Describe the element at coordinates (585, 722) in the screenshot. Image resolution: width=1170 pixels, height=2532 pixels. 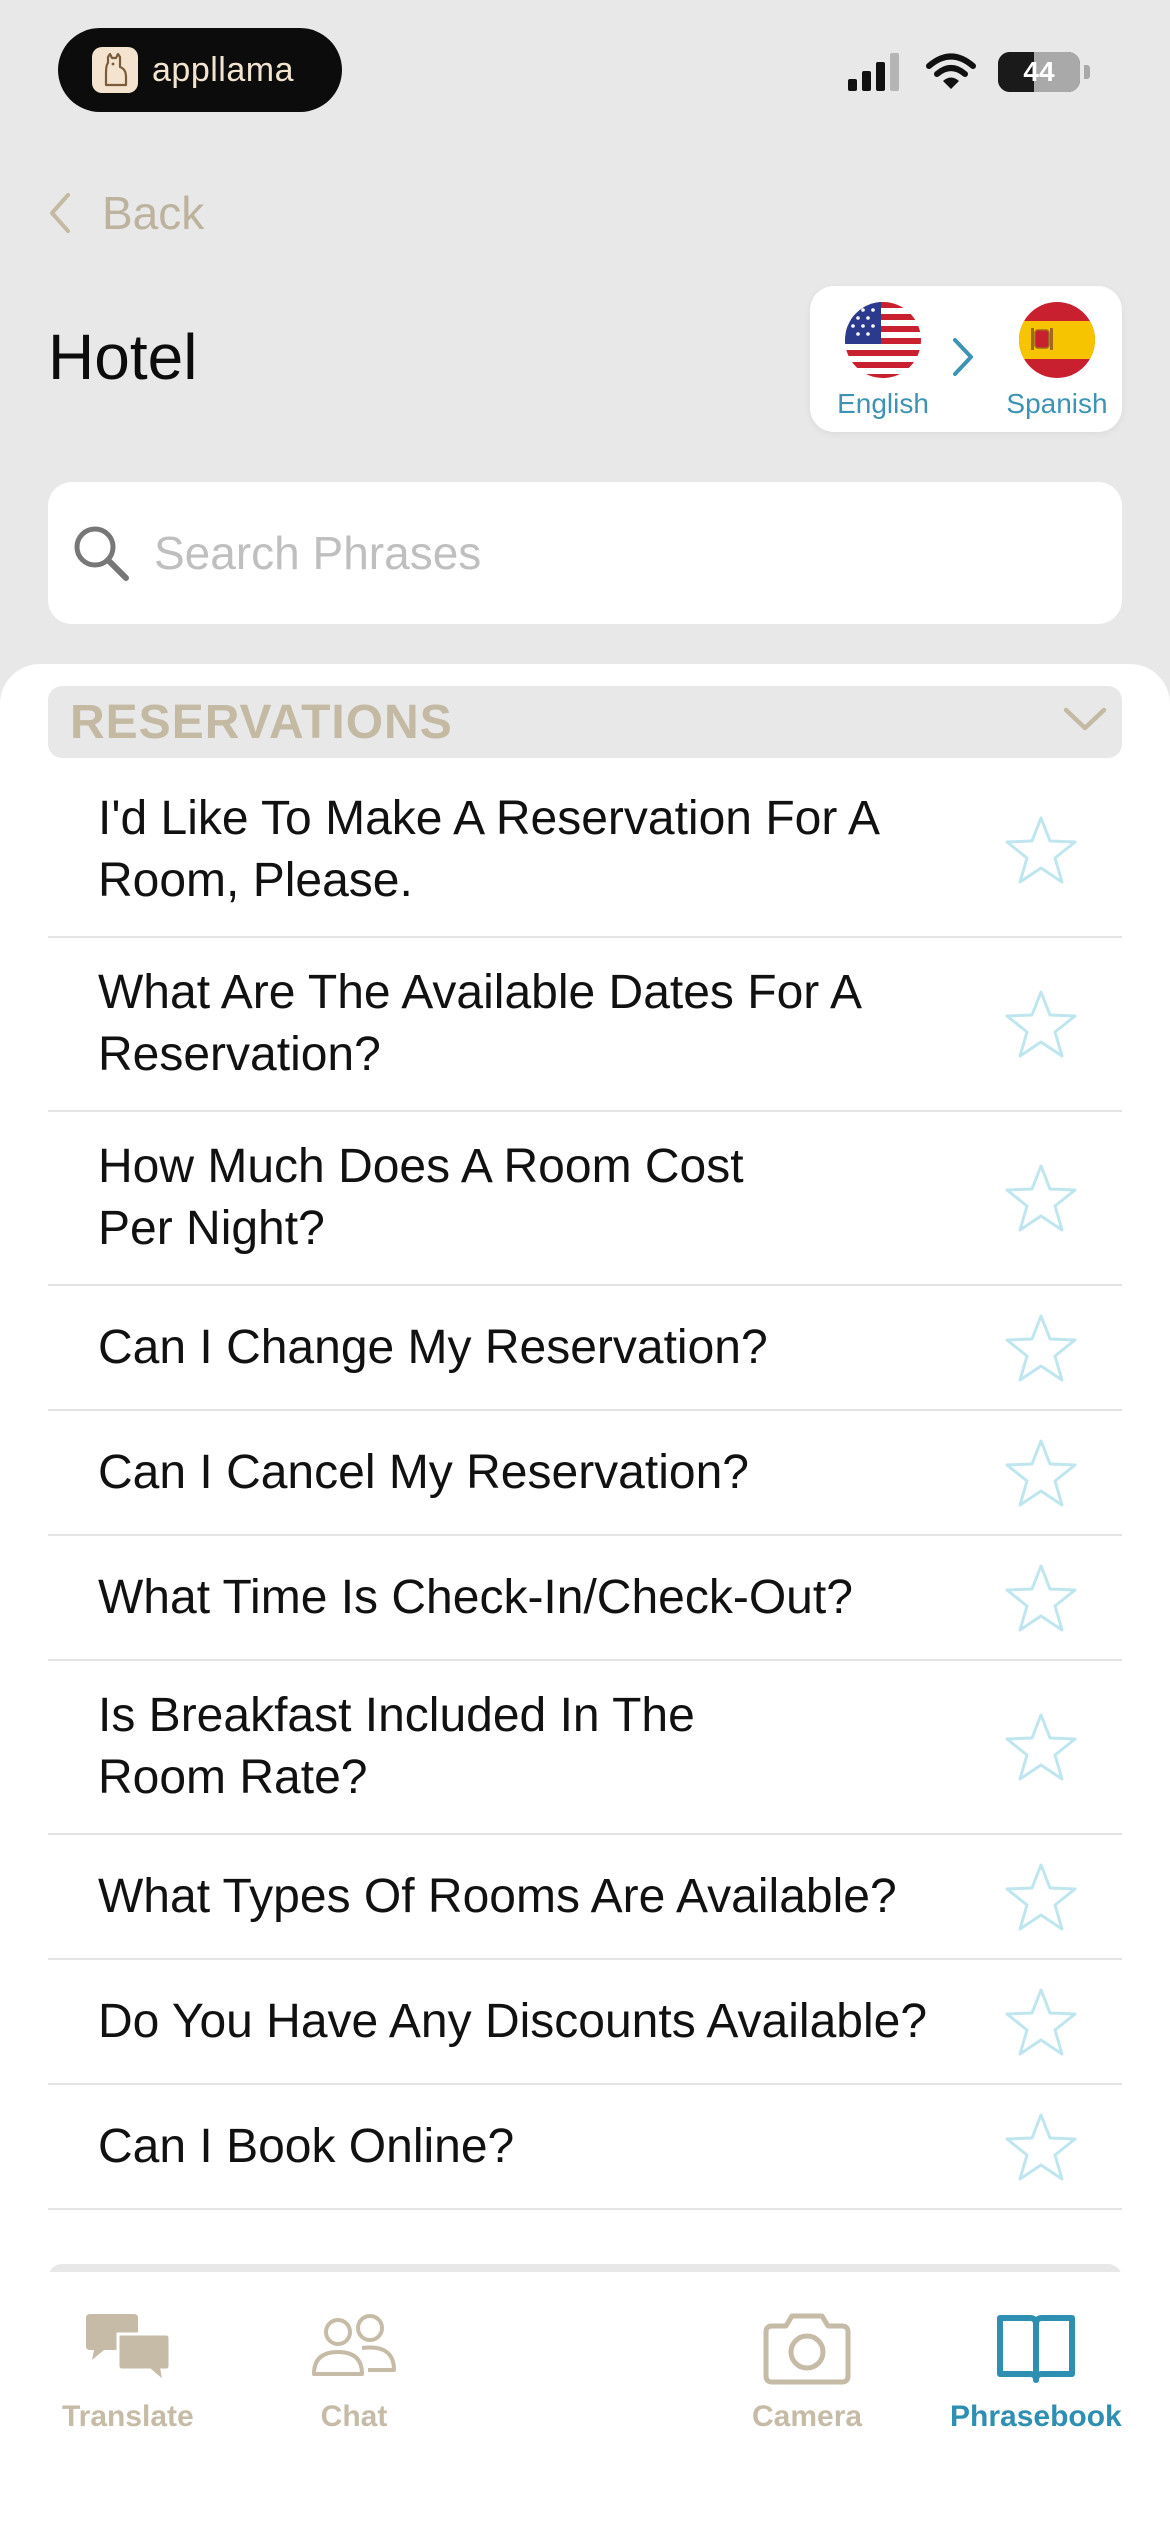
I see `section-header-reservations: RESERVATIONS` at that location.